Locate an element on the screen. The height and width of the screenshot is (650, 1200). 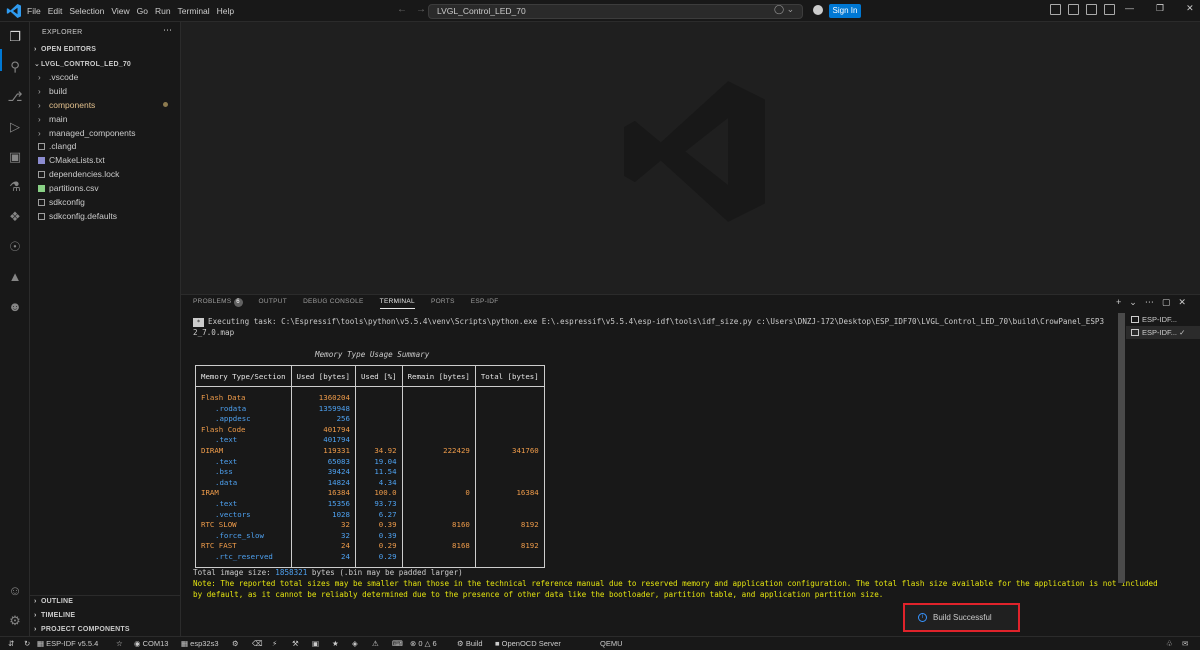
wrench-icon: ⚒ is located at coordinates (295, 643).